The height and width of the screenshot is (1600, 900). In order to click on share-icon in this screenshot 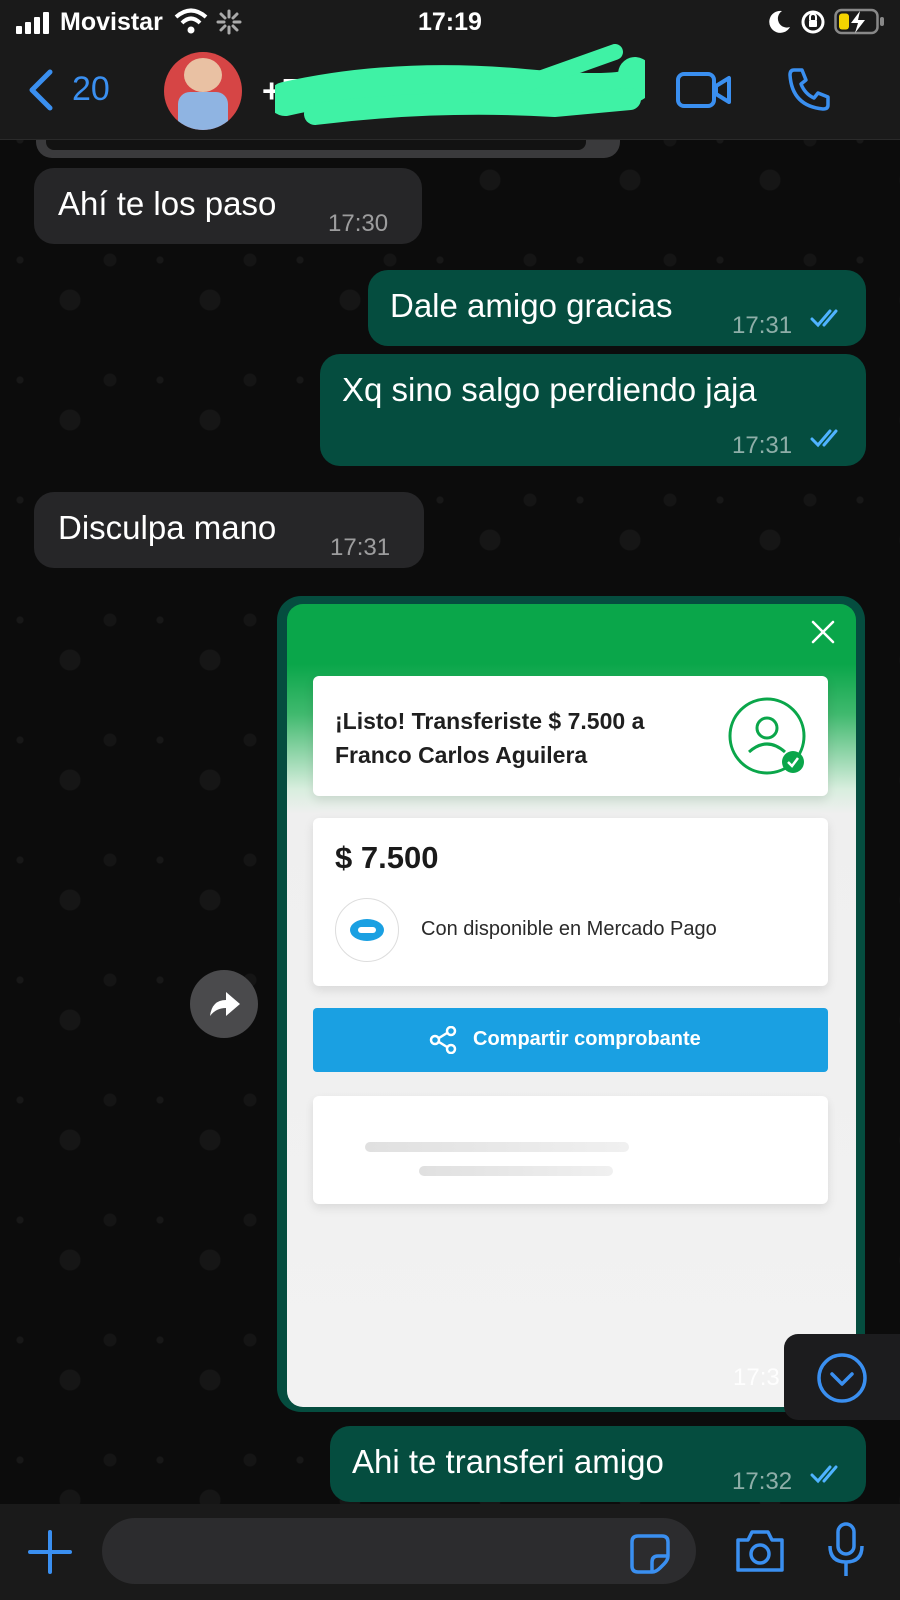, I will do `click(443, 1040)`.